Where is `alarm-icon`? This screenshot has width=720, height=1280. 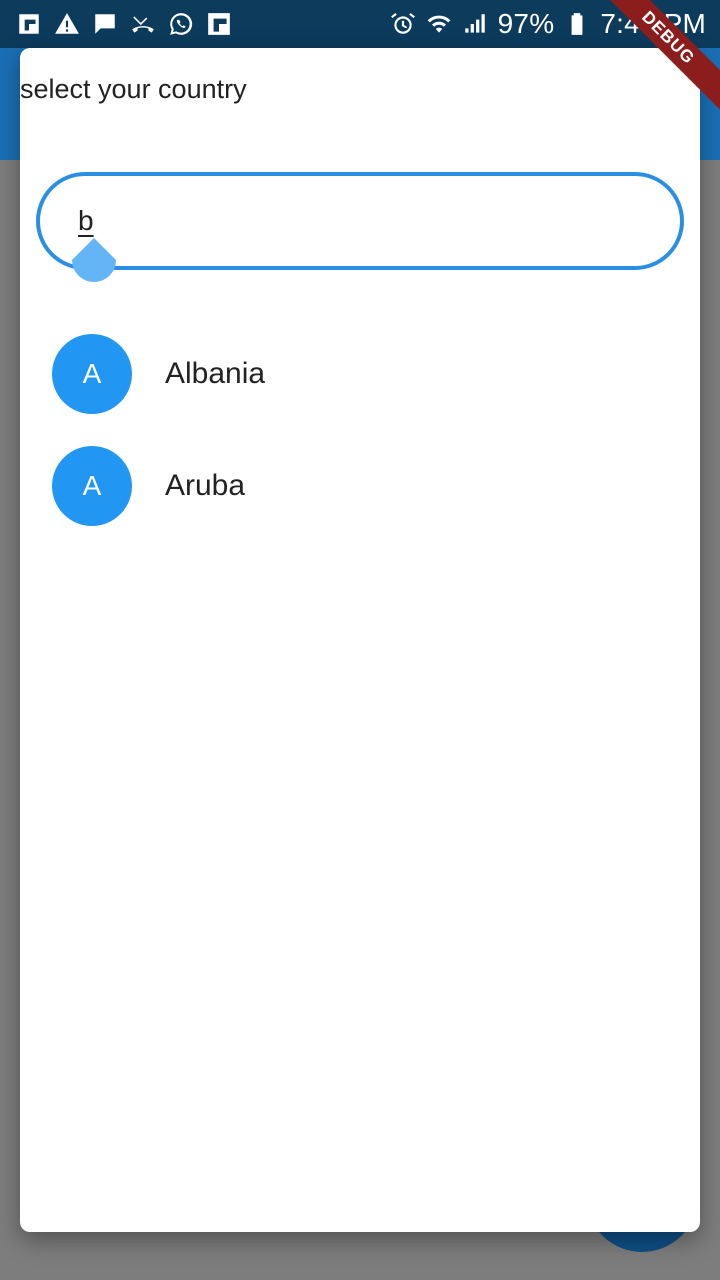 alarm-icon is located at coordinates (403, 24).